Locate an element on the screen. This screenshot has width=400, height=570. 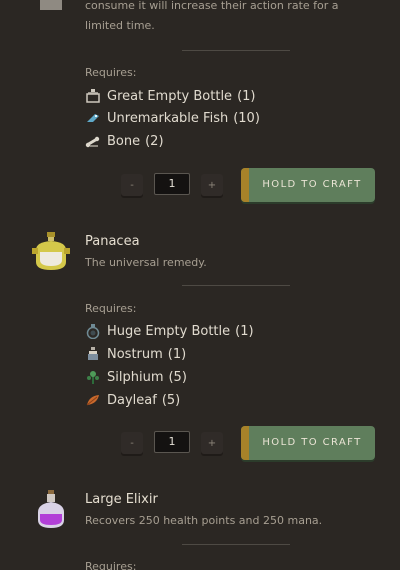
nostrum-icon is located at coordinates (93, 353).